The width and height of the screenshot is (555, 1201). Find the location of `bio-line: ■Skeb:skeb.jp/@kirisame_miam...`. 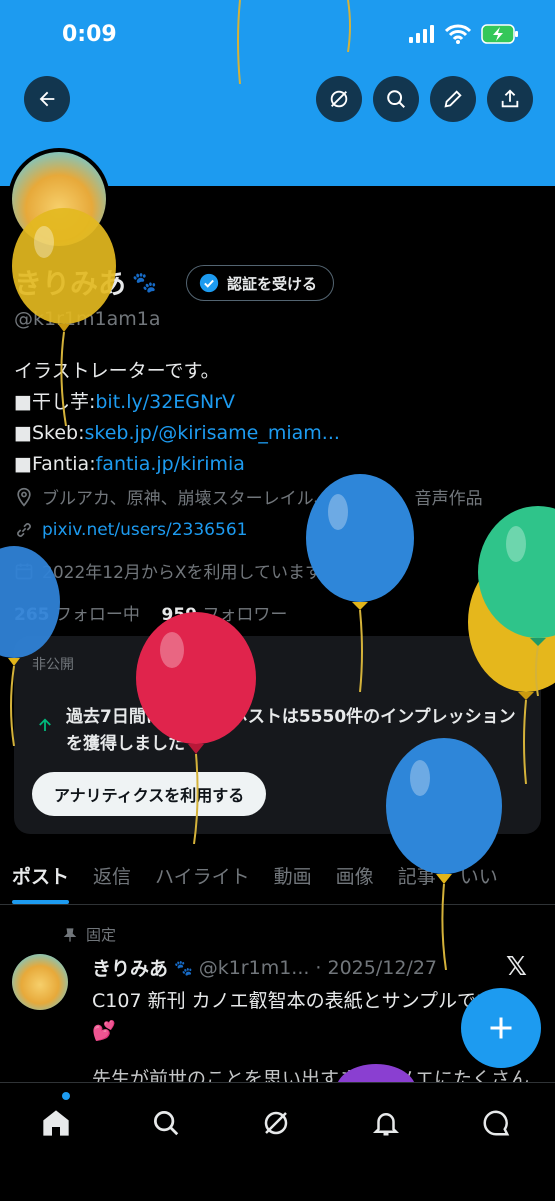

bio-line: ■Skeb:skeb.jp/@kirisame_miam... is located at coordinates (177, 433).